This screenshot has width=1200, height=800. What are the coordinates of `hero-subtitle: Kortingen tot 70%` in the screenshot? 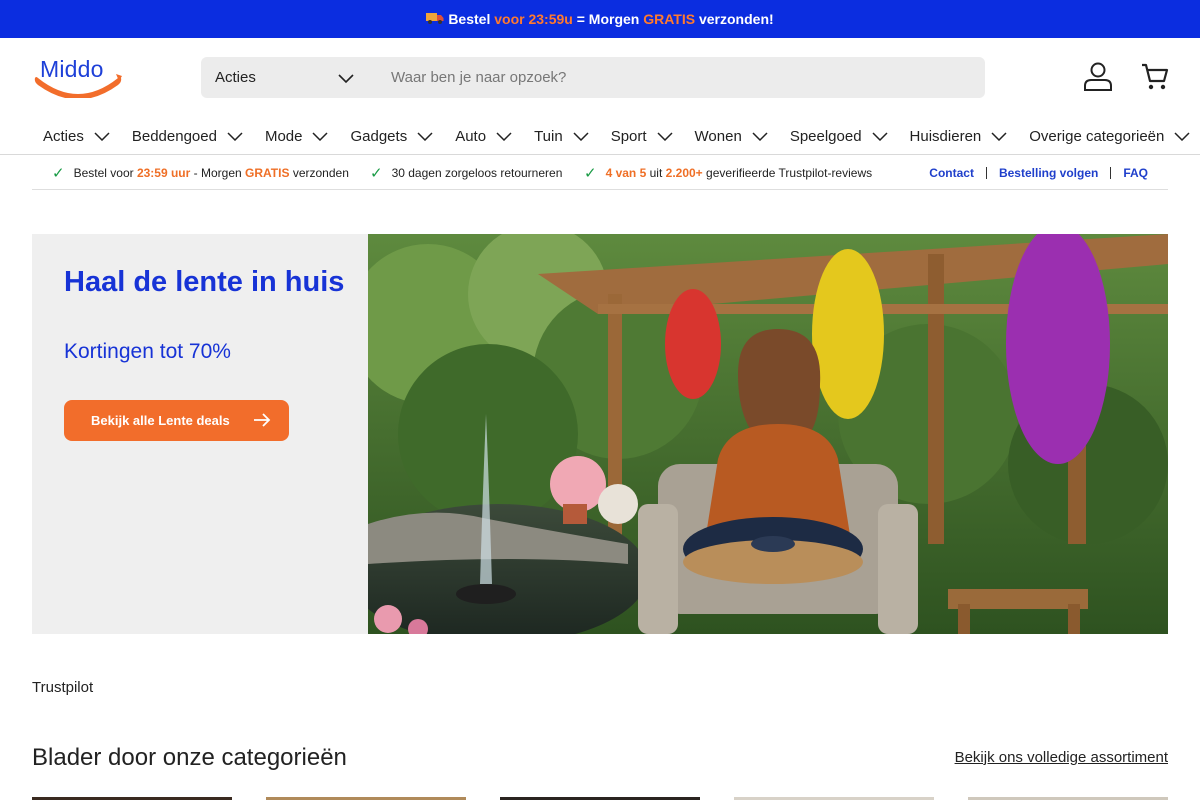 It's located at (147, 351).